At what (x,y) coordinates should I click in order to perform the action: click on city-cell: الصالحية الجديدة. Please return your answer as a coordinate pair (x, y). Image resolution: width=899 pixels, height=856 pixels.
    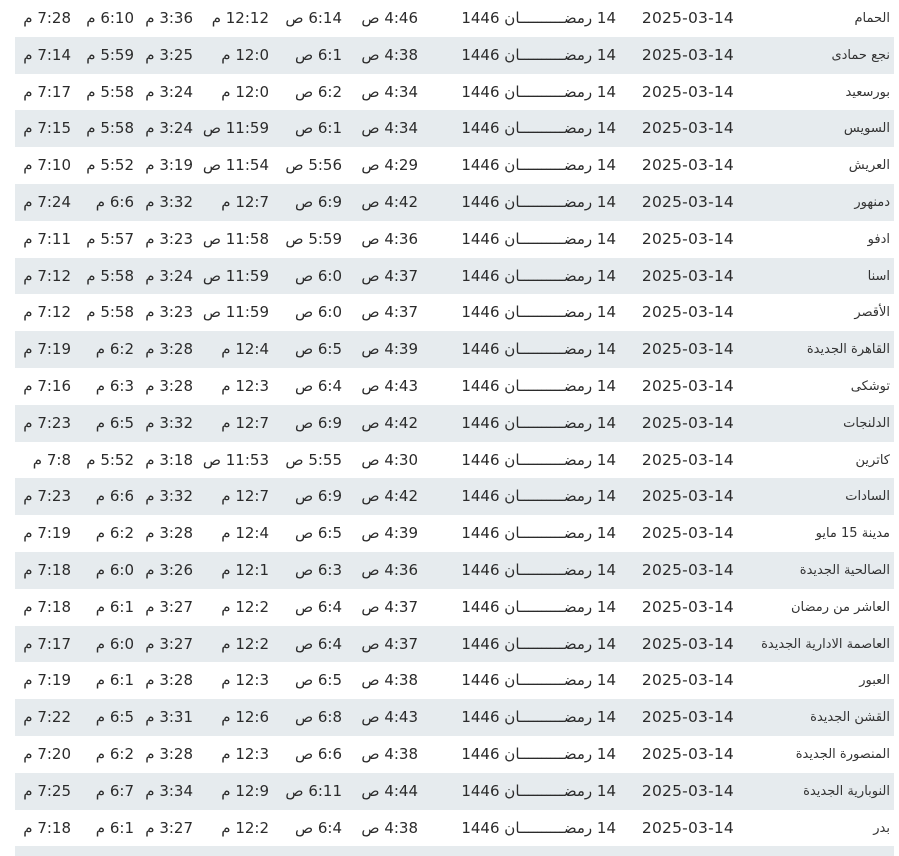
    Looking at the image, I should click on (844, 570).